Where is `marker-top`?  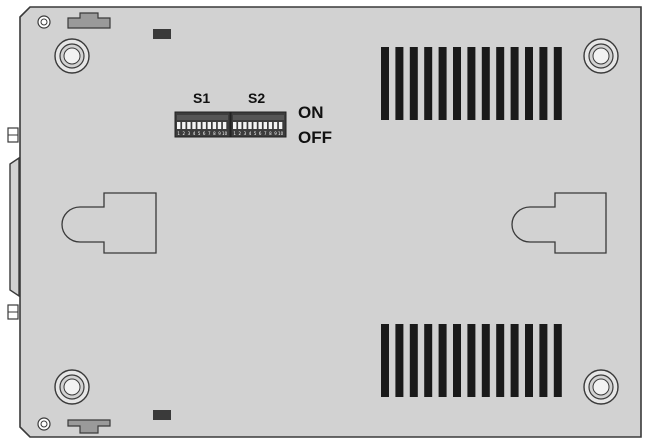 marker-top is located at coordinates (162, 34).